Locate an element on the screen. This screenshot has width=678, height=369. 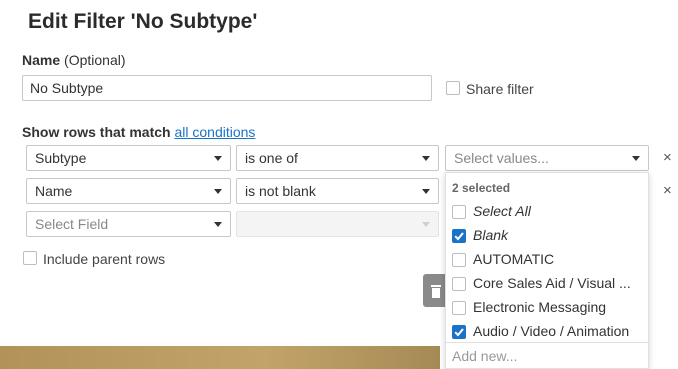
option-label: Blank is located at coordinates (491, 235).